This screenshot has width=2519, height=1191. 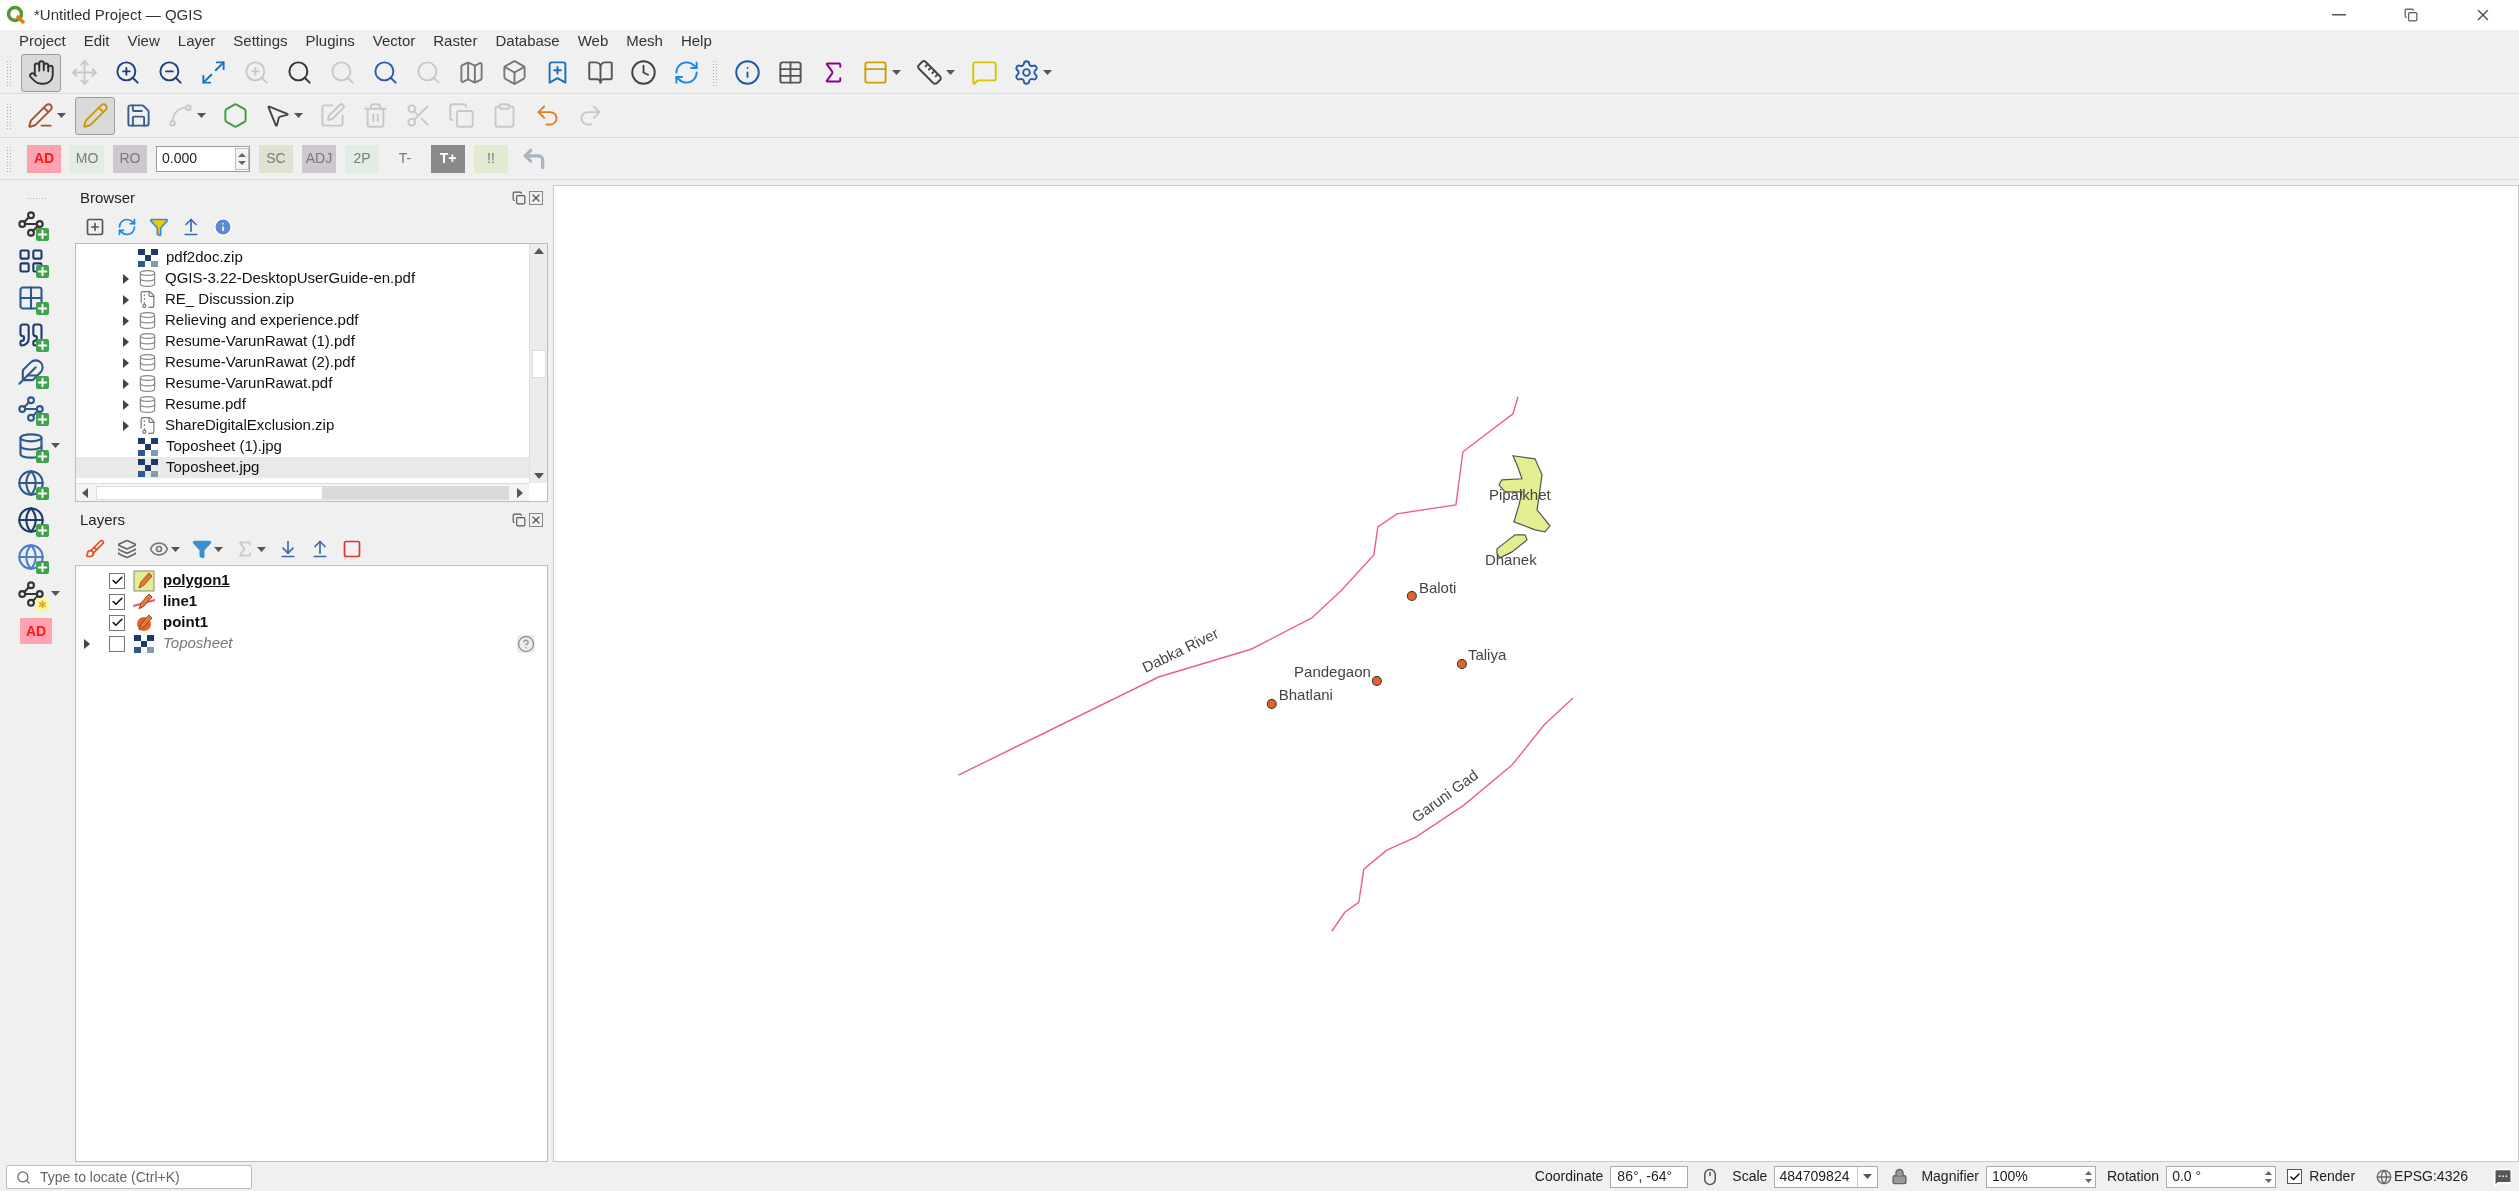 What do you see at coordinates (302, 492) in the screenshot?
I see `horizontal-scrollbar` at bounding box center [302, 492].